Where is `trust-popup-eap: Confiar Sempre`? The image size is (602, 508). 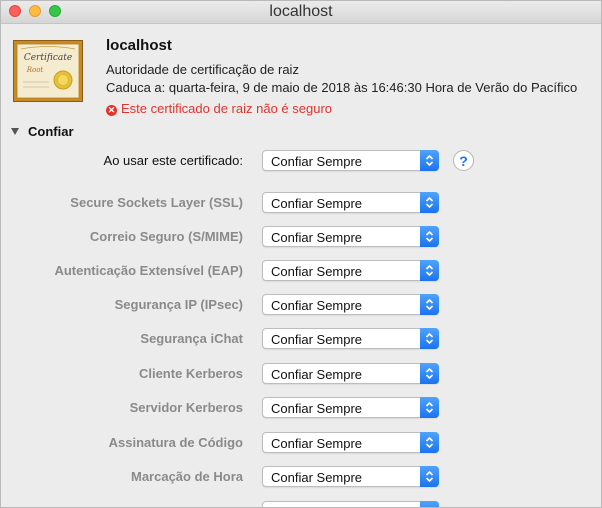
trust-popup-eap: Confiar Sempre is located at coordinates (350, 270).